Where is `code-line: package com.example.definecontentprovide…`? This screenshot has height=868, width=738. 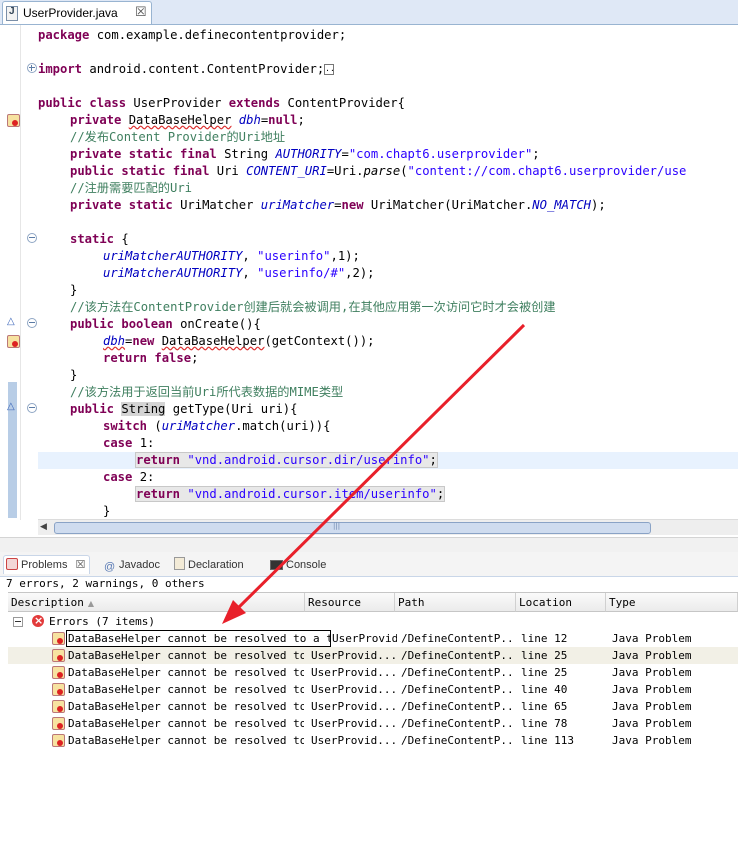 code-line: package com.example.definecontentprovide… is located at coordinates (192, 35).